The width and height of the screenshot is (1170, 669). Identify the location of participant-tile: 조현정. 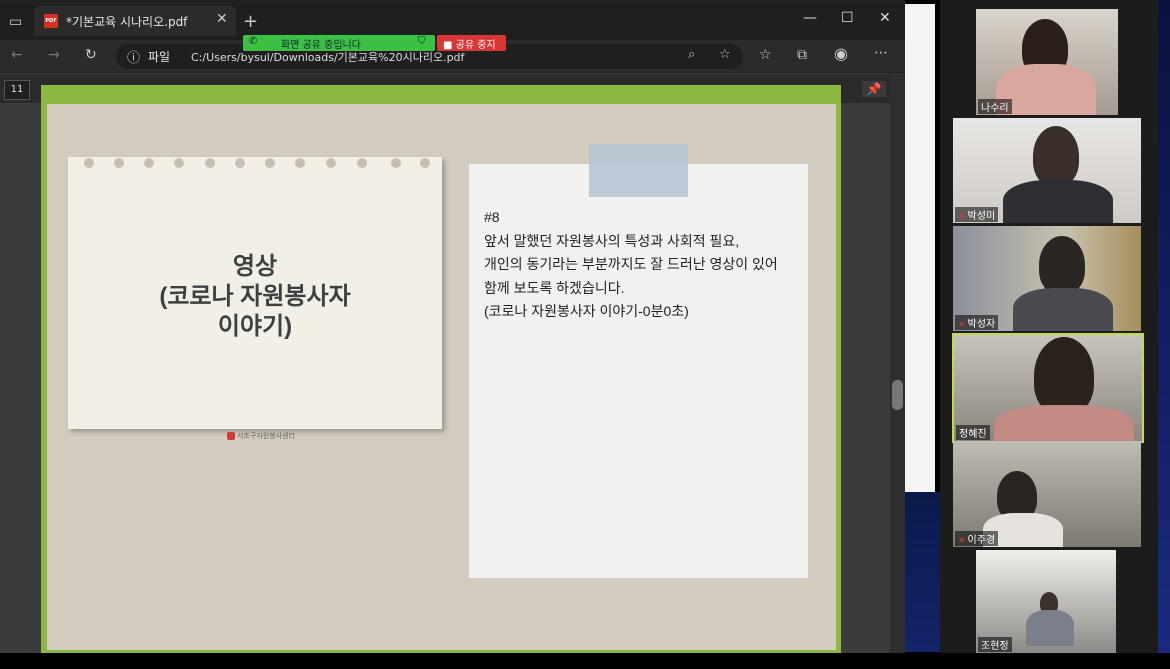
(1046, 601).